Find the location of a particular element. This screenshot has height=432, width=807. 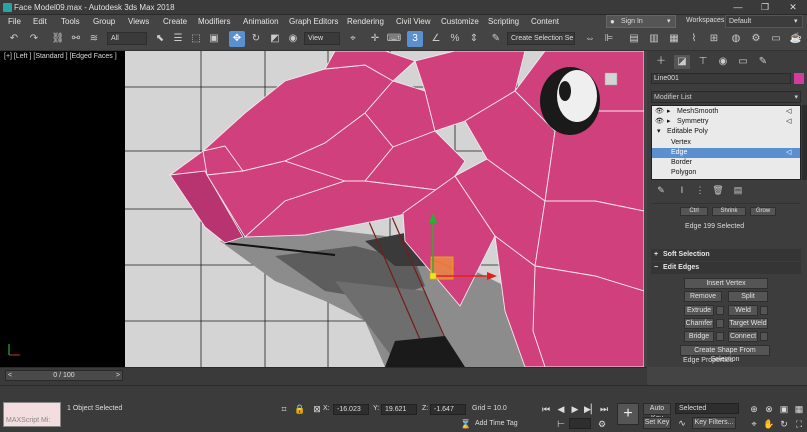

stack-item-polygon: Polygon is located at coordinates (726, 173).